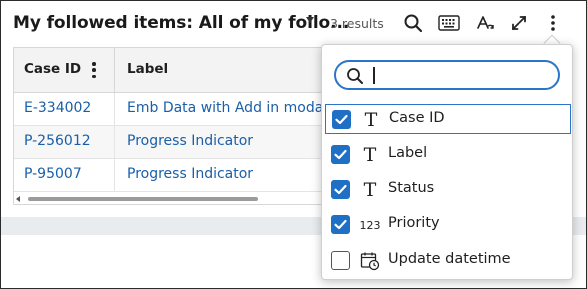 Image resolution: width=587 pixels, height=289 pixels. I want to click on column-option-label: Case ID, so click(417, 118).